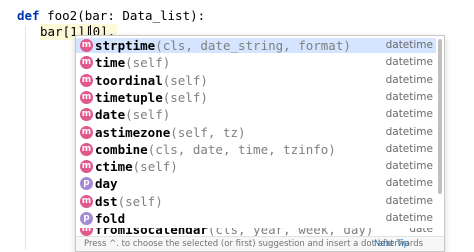 The width and height of the screenshot is (474, 252). I want to click on completion-item-astimezone: m astimezone(self, tz) datetime, so click(256, 132).